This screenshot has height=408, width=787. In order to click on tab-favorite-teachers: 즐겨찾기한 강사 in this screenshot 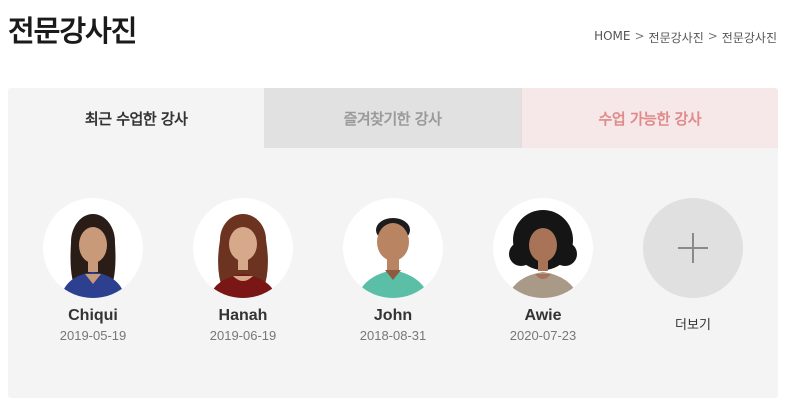, I will do `click(392, 118)`.